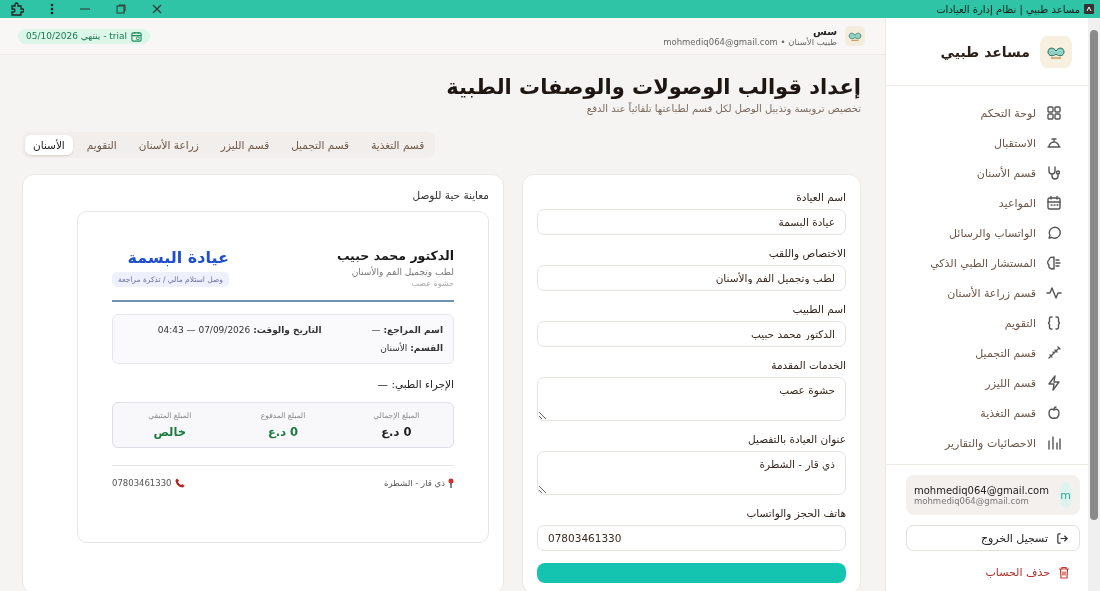  I want to click on input-field: عيادة البسمة, so click(691, 222).